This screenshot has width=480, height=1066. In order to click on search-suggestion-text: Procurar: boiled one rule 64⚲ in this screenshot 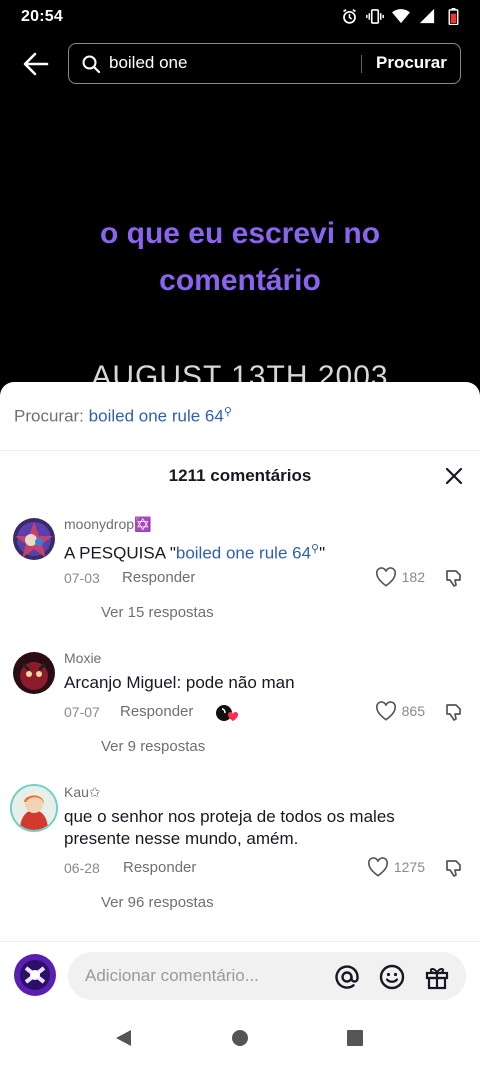, I will do `click(123, 416)`.